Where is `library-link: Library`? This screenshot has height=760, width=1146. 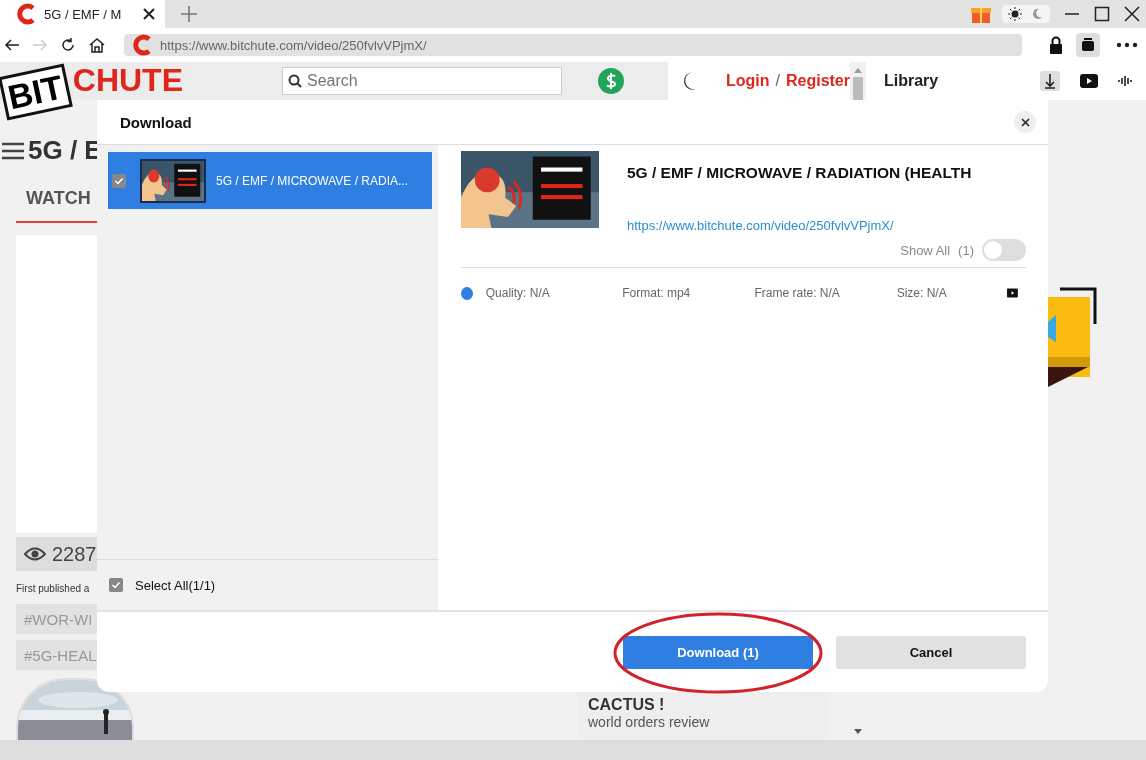 library-link: Library is located at coordinates (911, 81).